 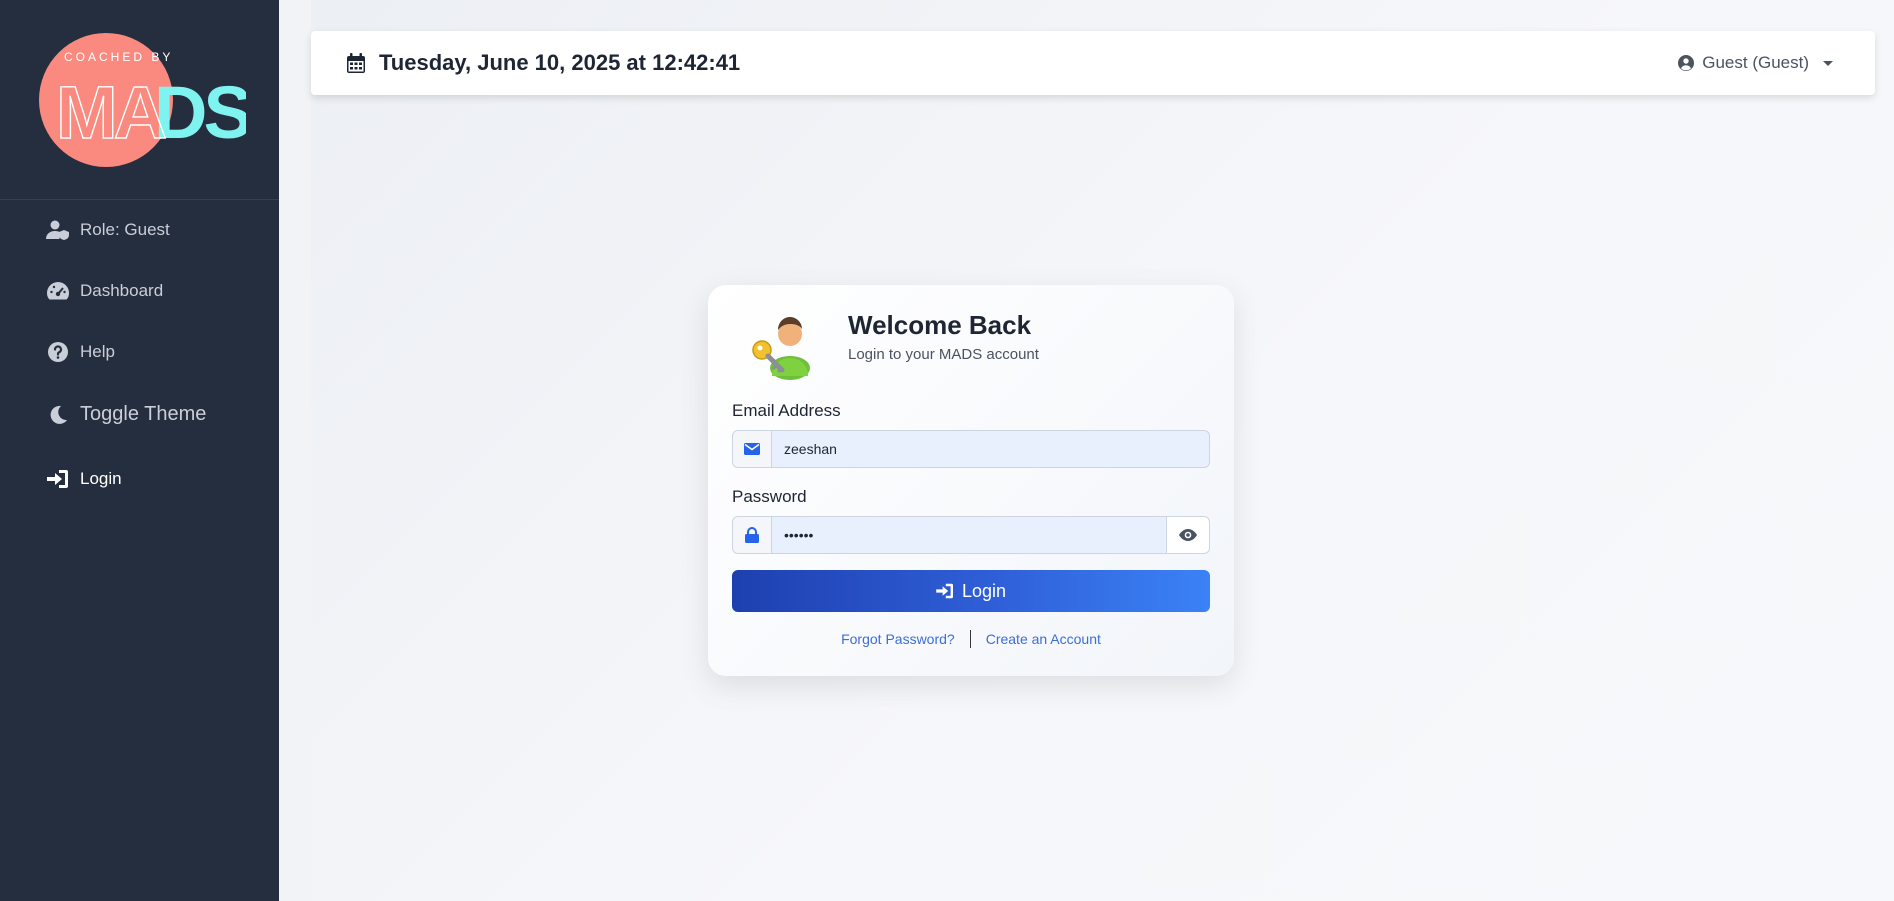 What do you see at coordinates (1686, 63) in the screenshot?
I see `user-circle-icon` at bounding box center [1686, 63].